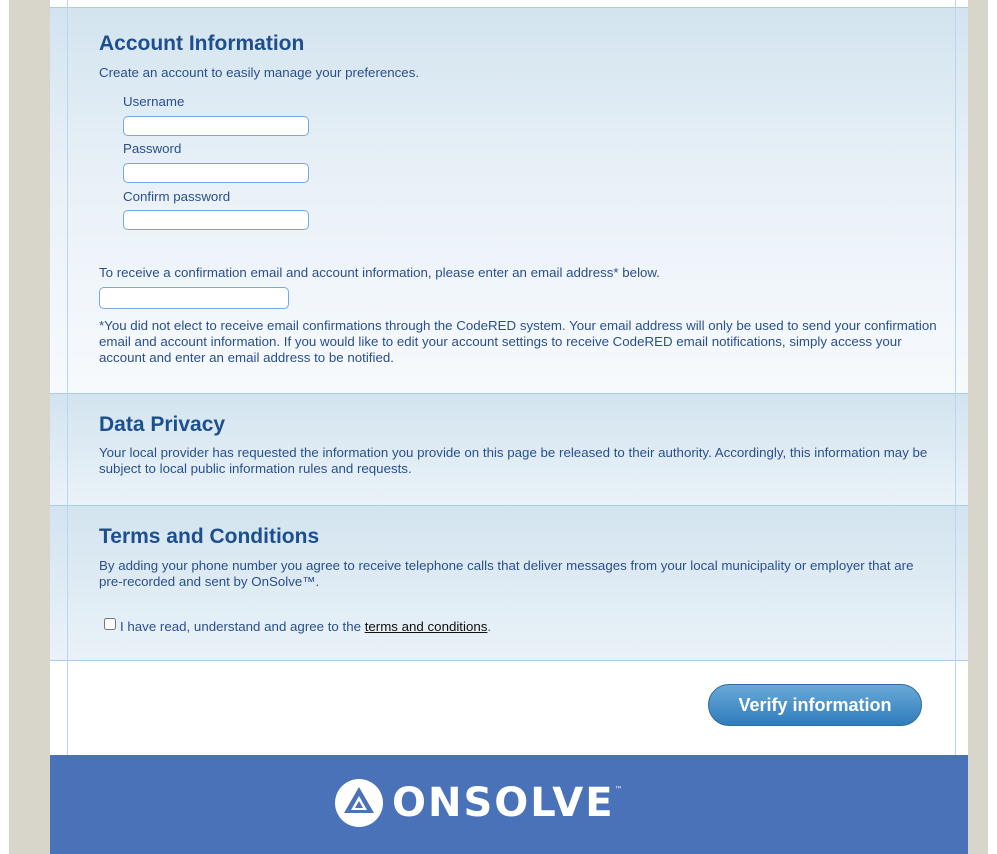 The height and width of the screenshot is (854, 997). What do you see at coordinates (152, 148) in the screenshot?
I see `password-label: Password` at bounding box center [152, 148].